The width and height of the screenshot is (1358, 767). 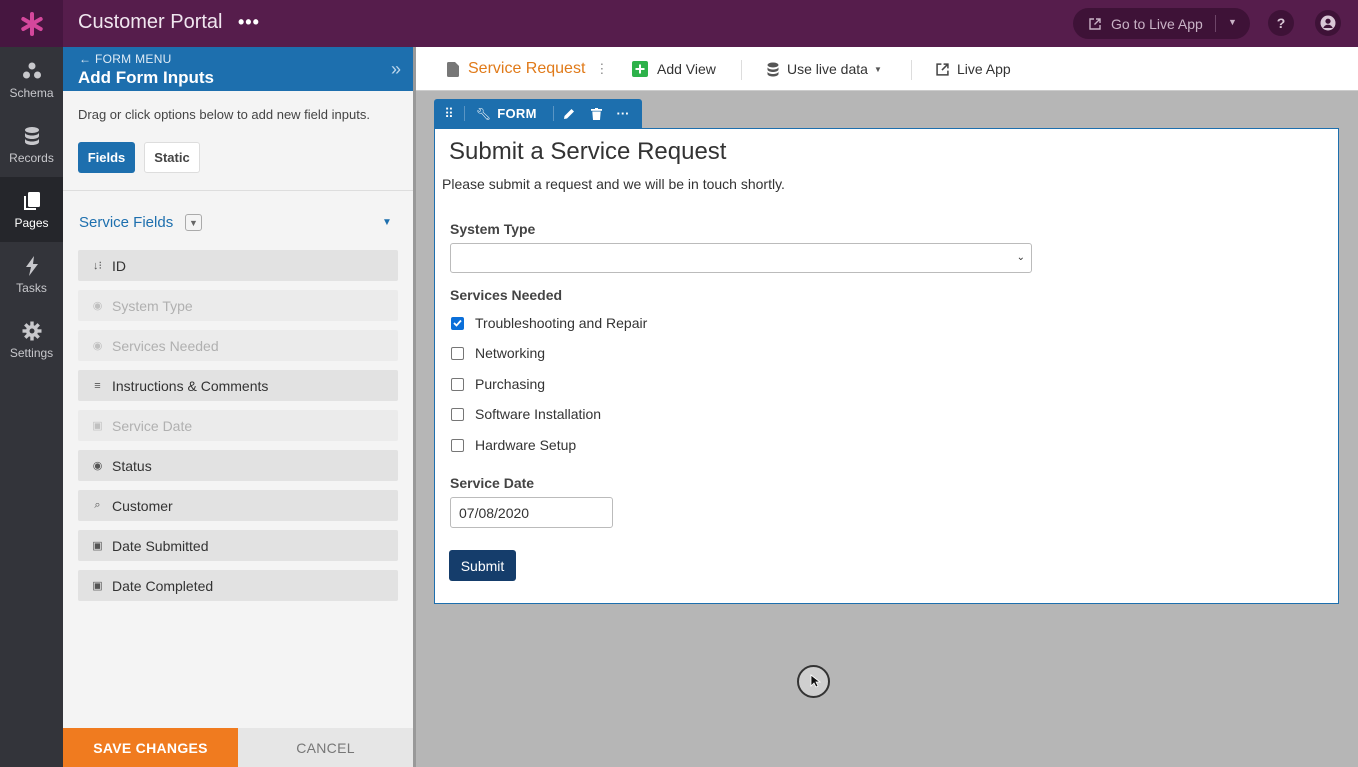 I want to click on panel-title: Add Form Inputs, so click(x=146, y=77).